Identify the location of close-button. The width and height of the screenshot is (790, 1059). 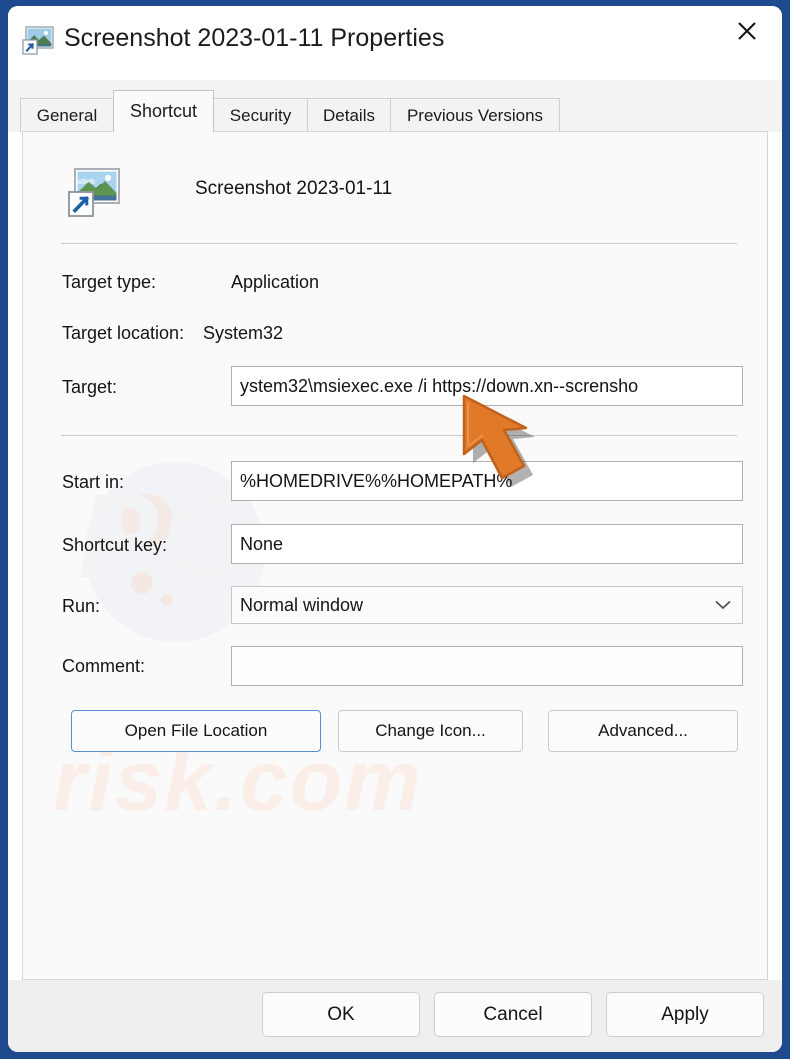
(747, 31).